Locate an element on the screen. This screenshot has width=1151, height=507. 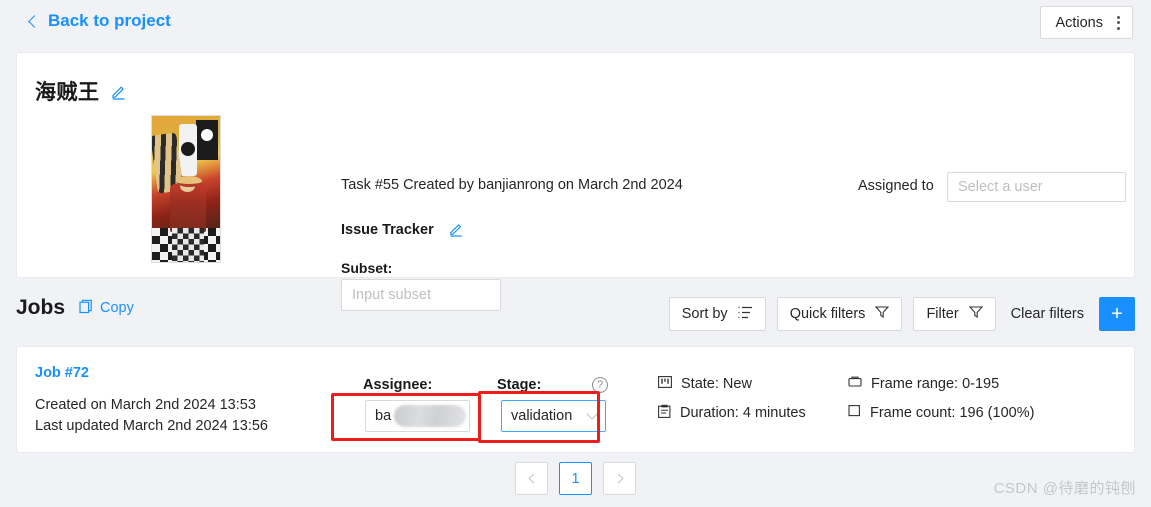
pagination: 1 is located at coordinates (575, 478).